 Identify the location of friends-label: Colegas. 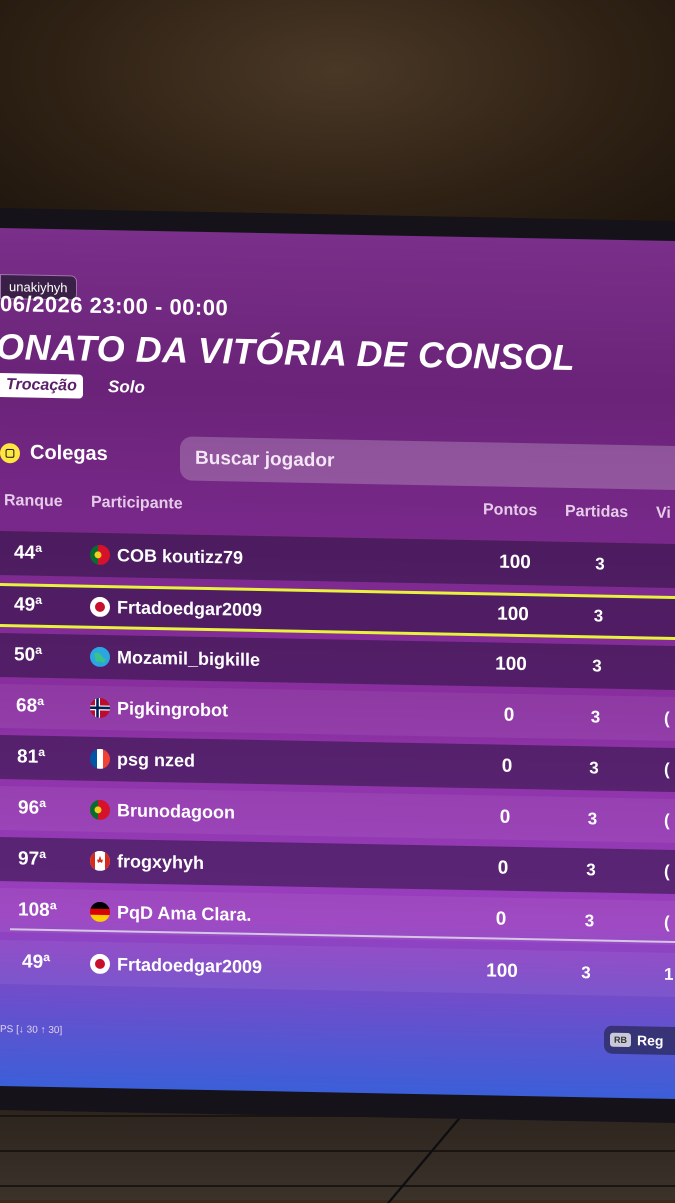
(69, 453).